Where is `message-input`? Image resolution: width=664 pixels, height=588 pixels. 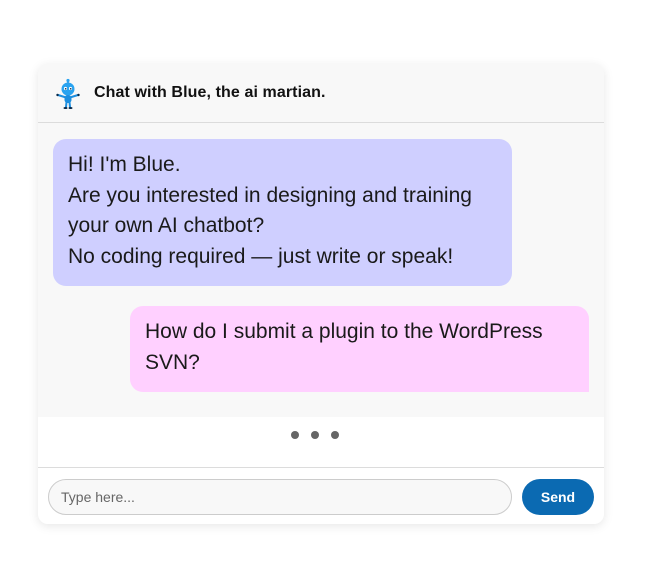
message-input is located at coordinates (280, 497).